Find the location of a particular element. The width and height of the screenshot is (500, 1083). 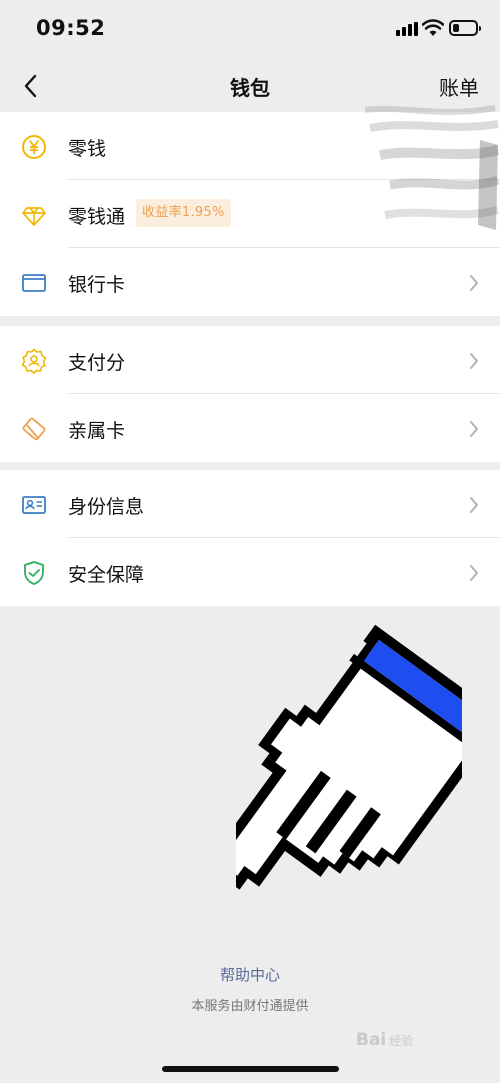

cellular-signal-icon is located at coordinates (407, 29).